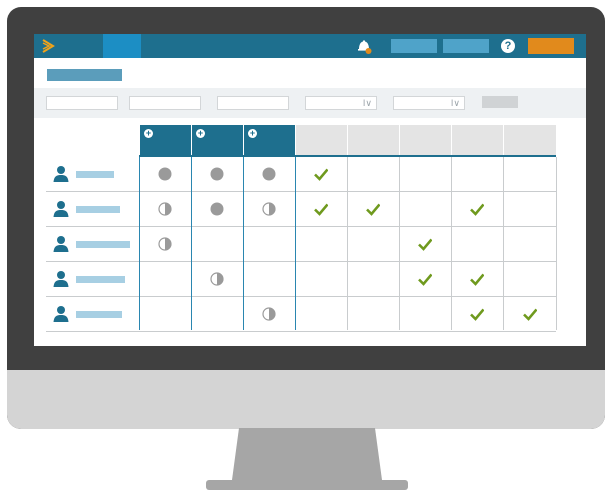 This screenshot has width=613, height=494. I want to click on filter-apply-button, so click(500, 102).